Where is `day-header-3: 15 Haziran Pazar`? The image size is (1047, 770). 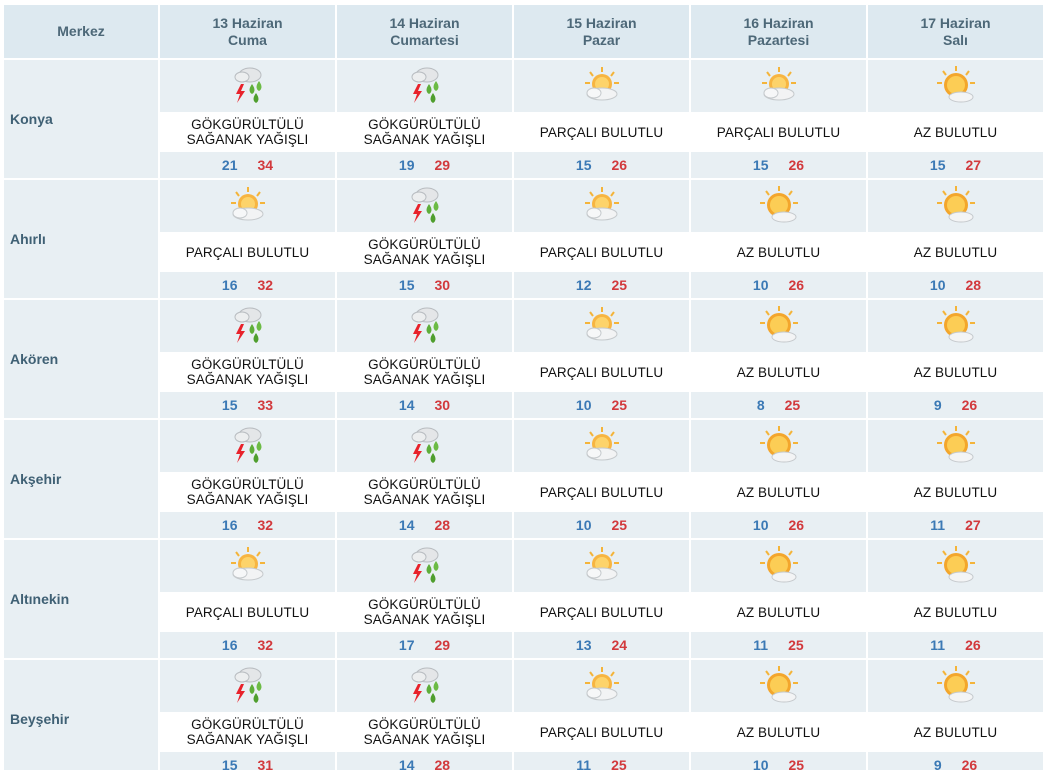 day-header-3: 15 Haziran Pazar is located at coordinates (601, 31).